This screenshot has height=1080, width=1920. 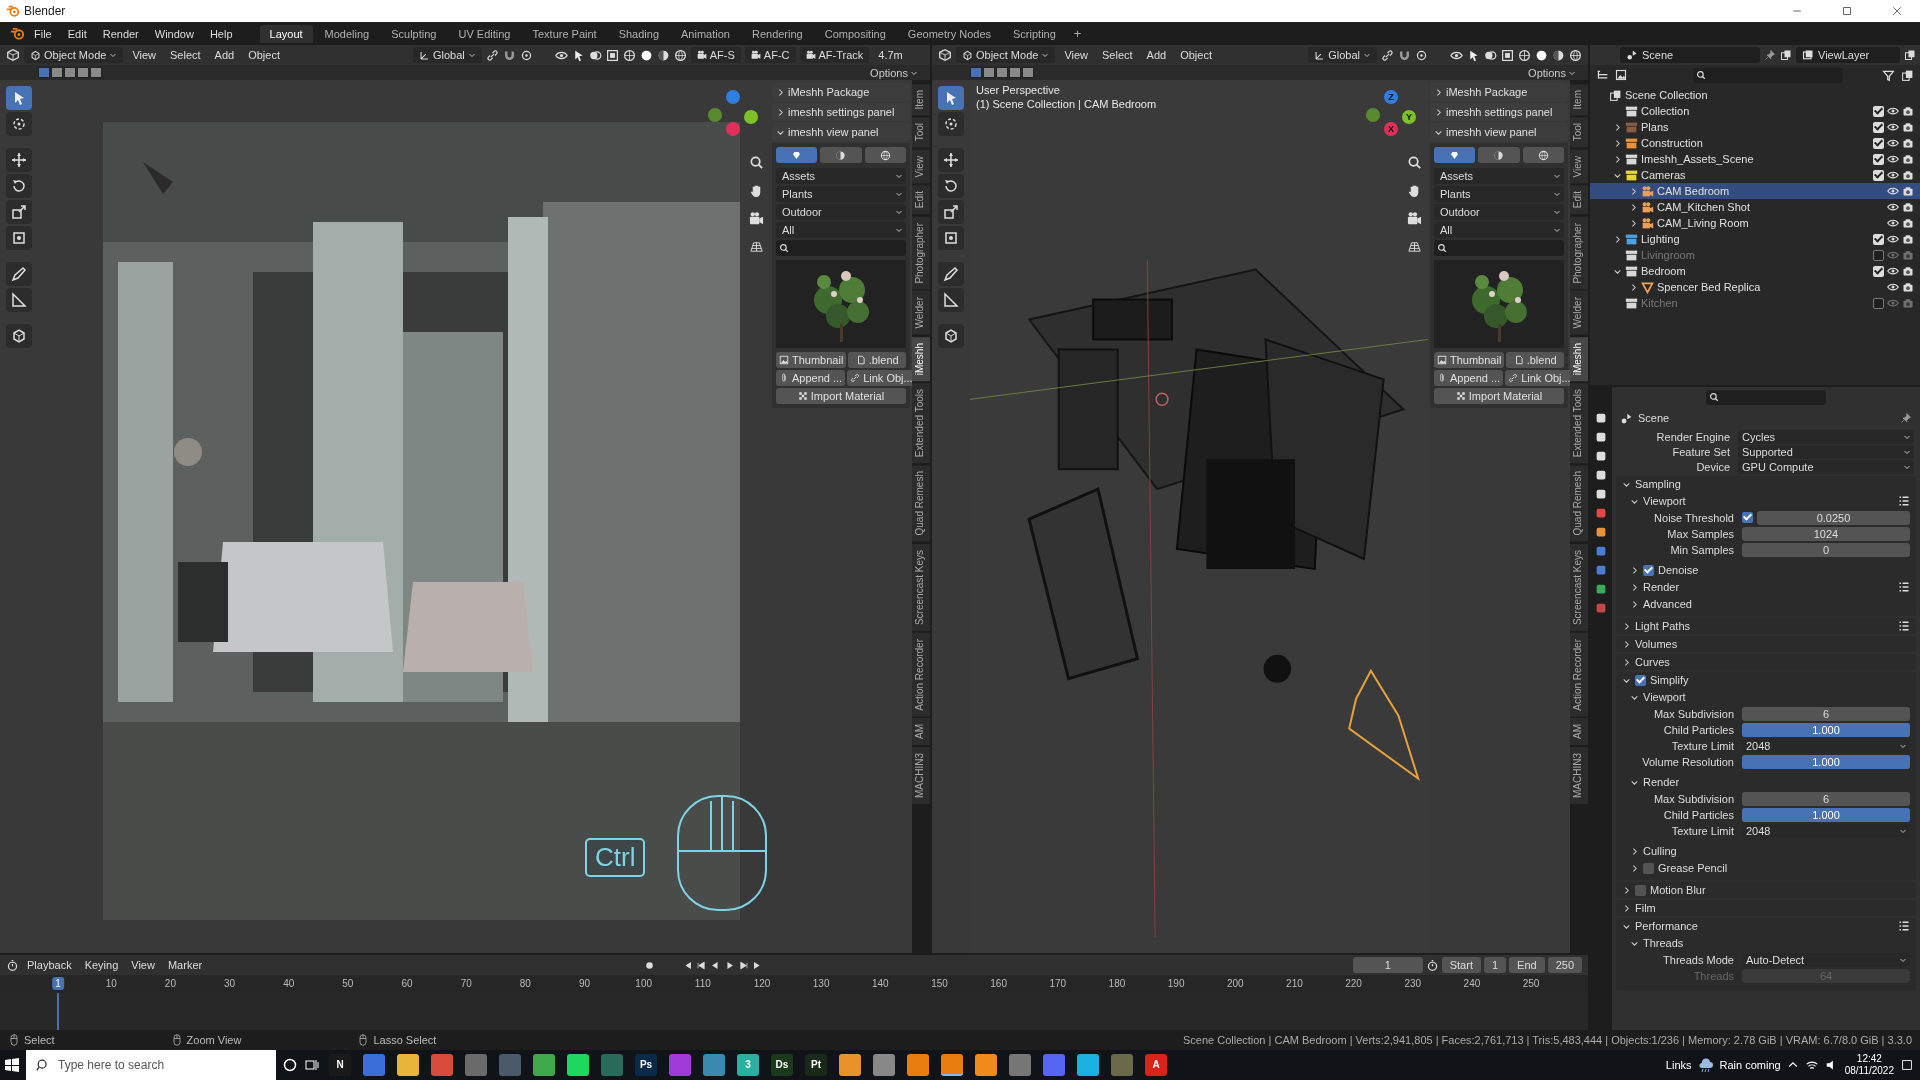 What do you see at coordinates (1766, 662) in the screenshot?
I see `panel-header: Curves` at bounding box center [1766, 662].